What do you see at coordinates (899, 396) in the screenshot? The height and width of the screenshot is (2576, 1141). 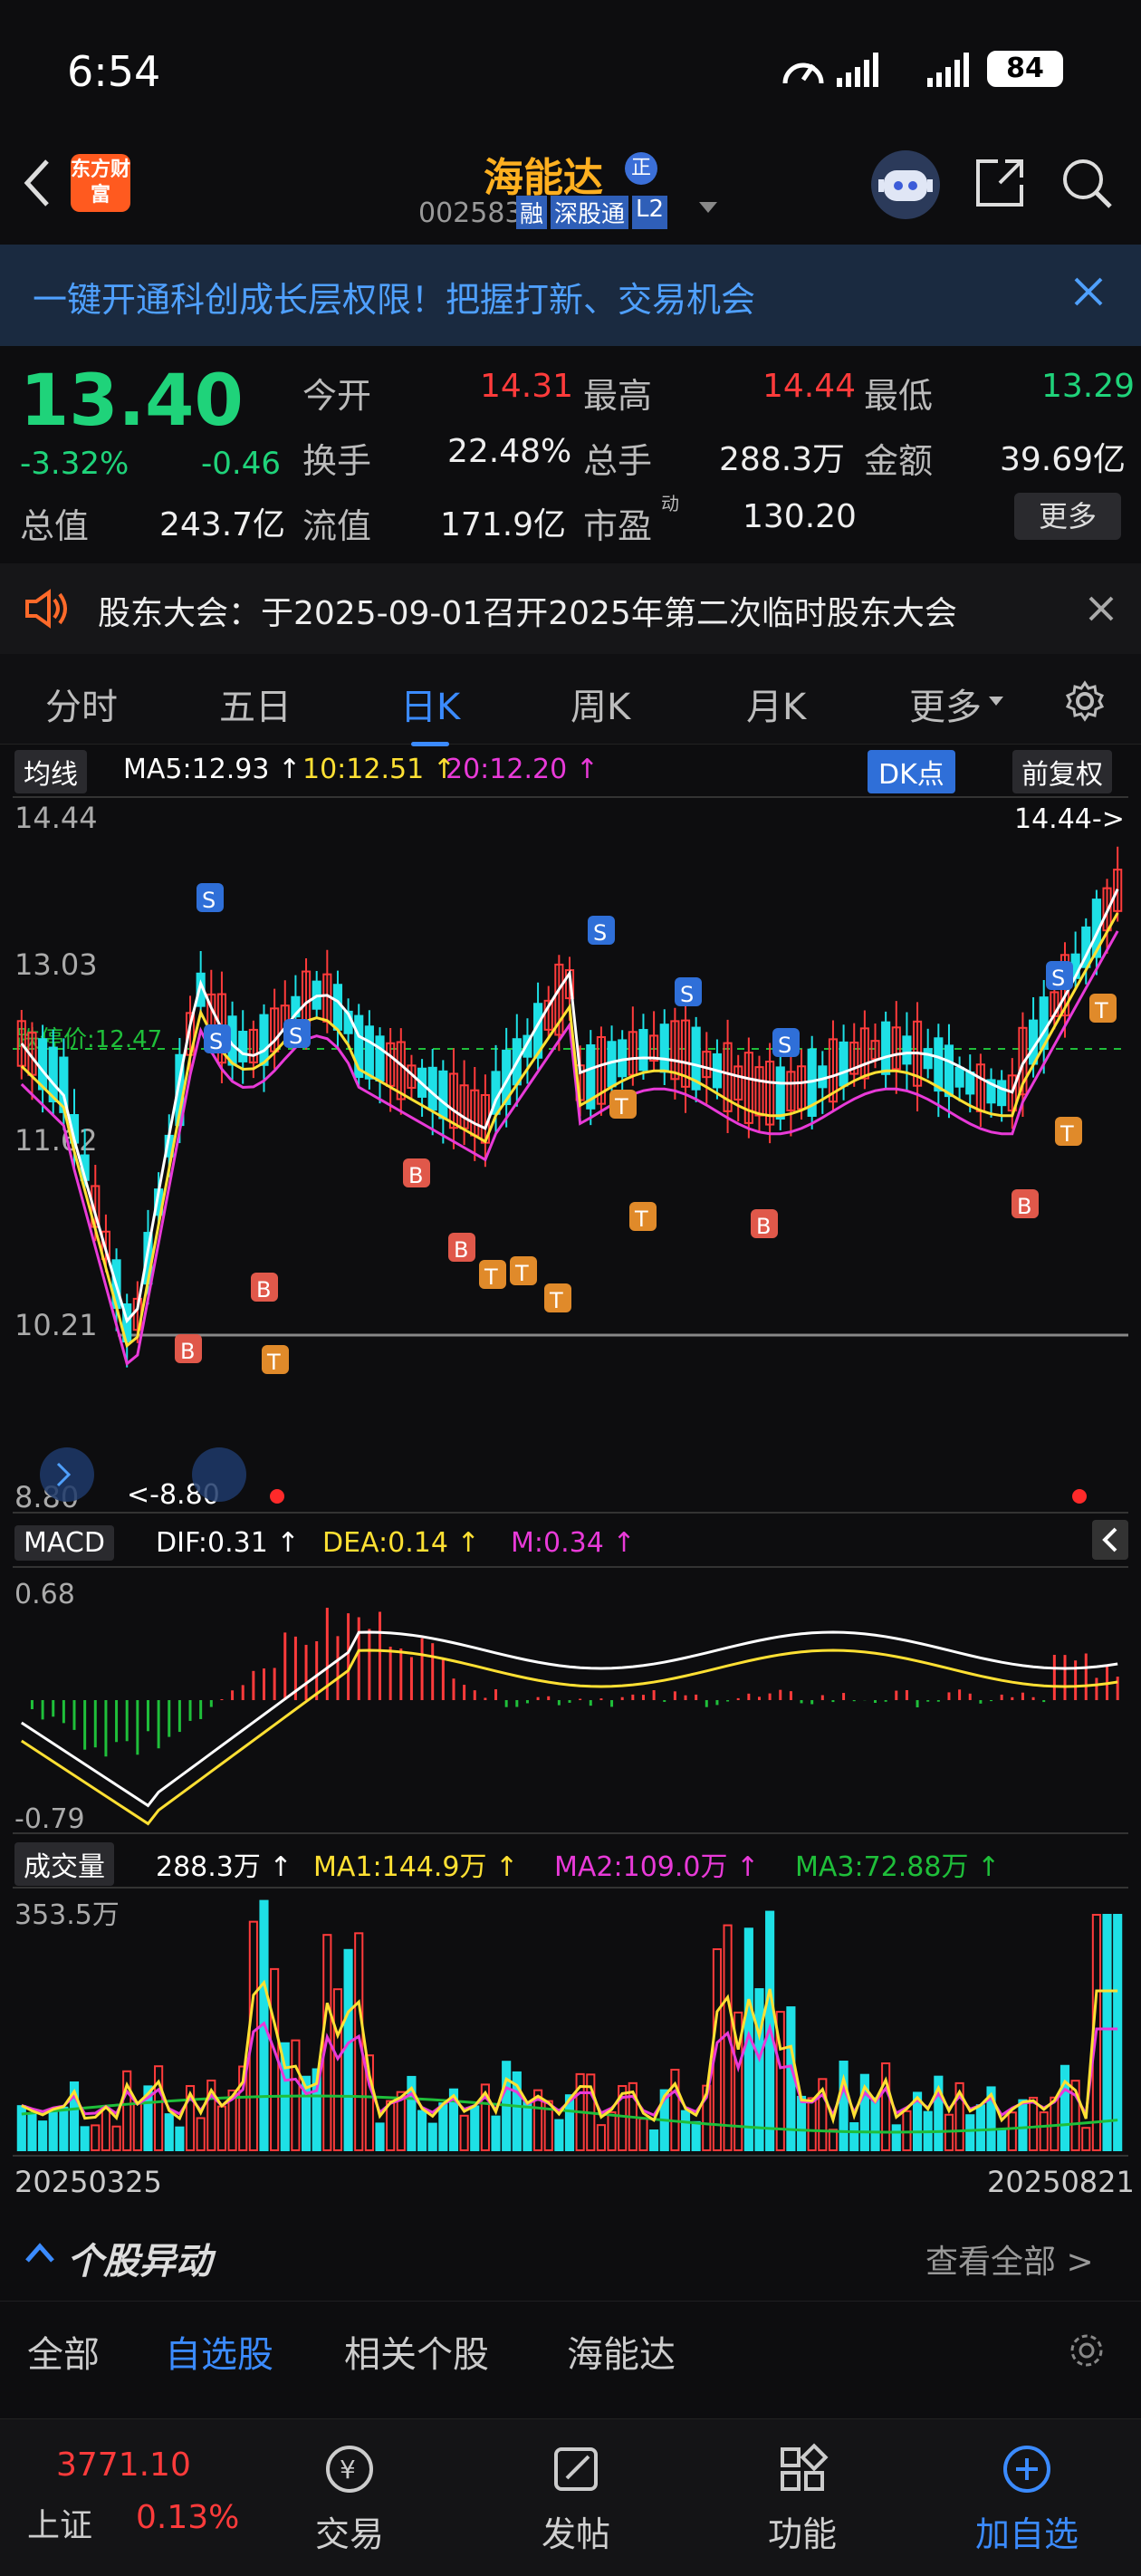 I see `low-label: 最低` at bounding box center [899, 396].